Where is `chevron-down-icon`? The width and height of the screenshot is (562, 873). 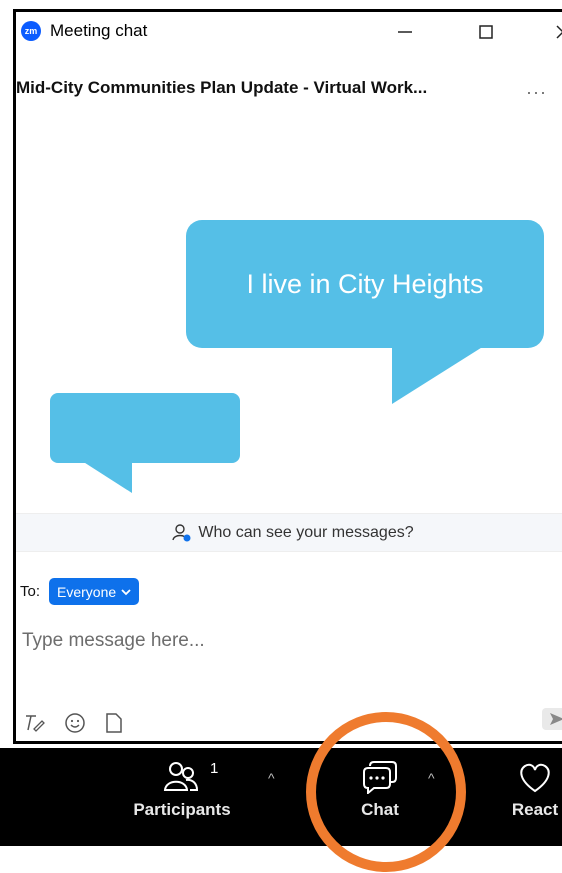 chevron-down-icon is located at coordinates (126, 591).